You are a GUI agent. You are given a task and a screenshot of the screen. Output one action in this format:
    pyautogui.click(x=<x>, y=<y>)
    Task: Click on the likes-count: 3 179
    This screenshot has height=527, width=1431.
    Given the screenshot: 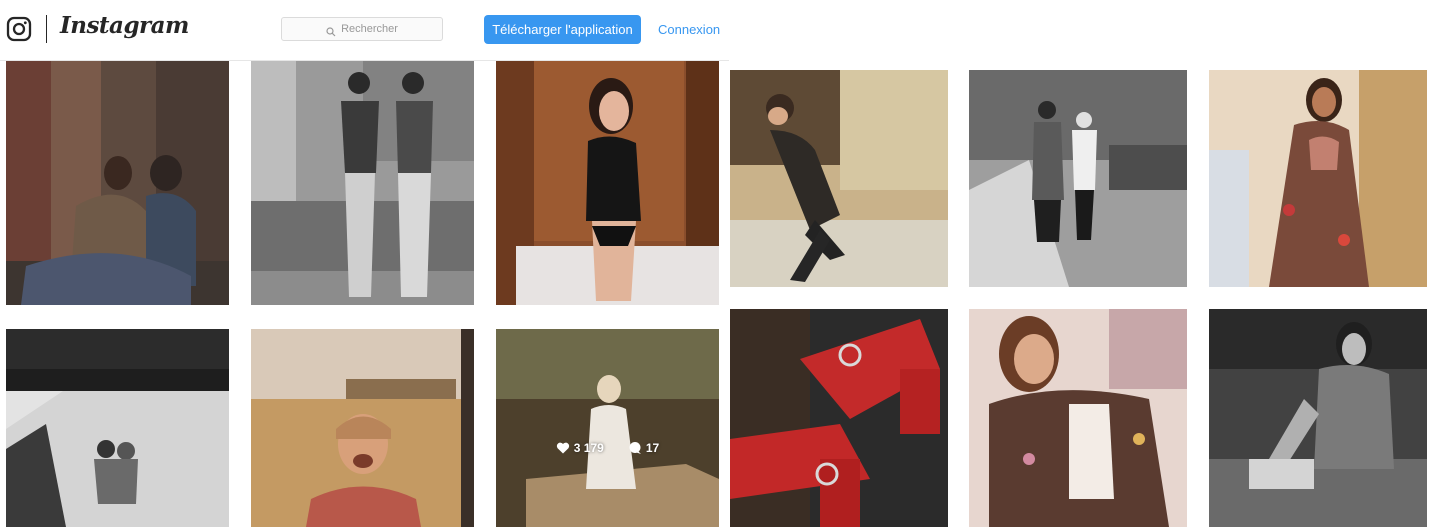 What is the action you would take?
    pyautogui.click(x=588, y=448)
    